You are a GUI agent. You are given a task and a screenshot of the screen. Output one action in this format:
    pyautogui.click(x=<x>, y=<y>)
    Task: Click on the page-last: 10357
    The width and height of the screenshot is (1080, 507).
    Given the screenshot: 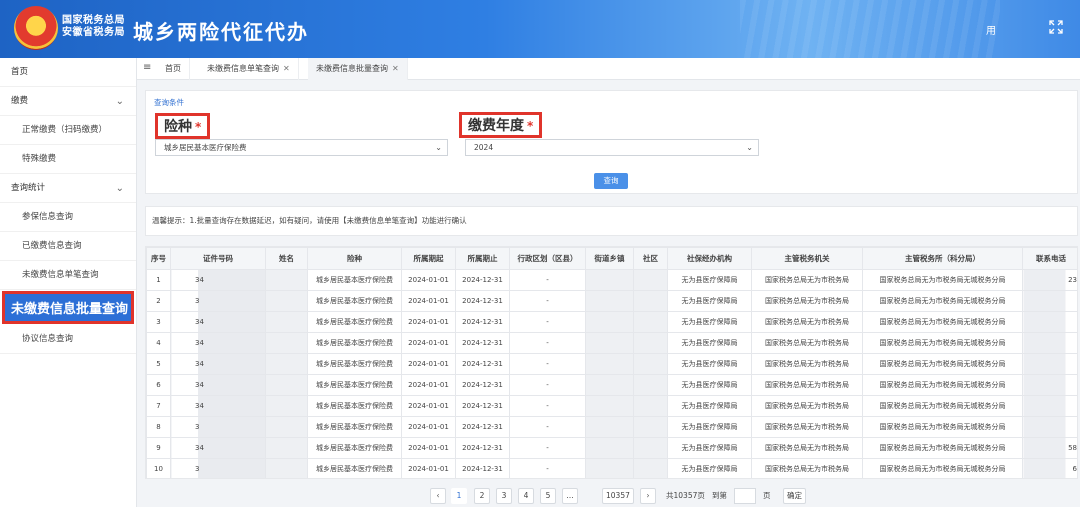 What is the action you would take?
    pyautogui.click(x=618, y=496)
    